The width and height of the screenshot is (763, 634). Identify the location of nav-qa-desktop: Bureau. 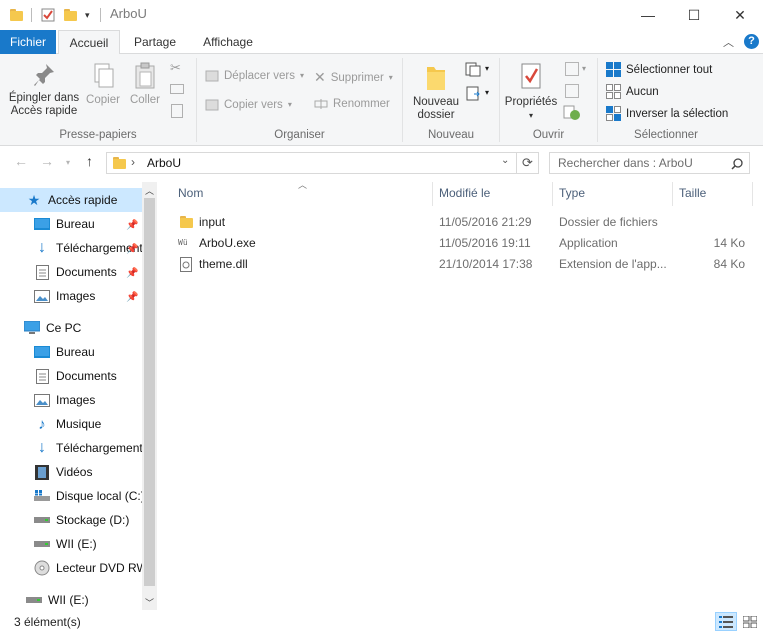
(71, 224).